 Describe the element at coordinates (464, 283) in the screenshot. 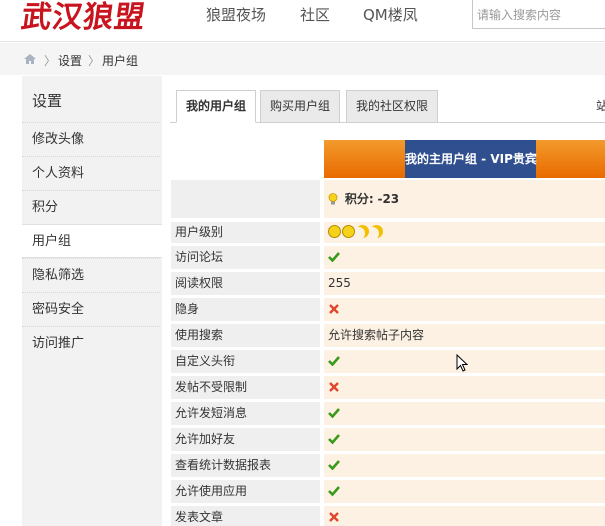

I see `row-value: 255` at that location.